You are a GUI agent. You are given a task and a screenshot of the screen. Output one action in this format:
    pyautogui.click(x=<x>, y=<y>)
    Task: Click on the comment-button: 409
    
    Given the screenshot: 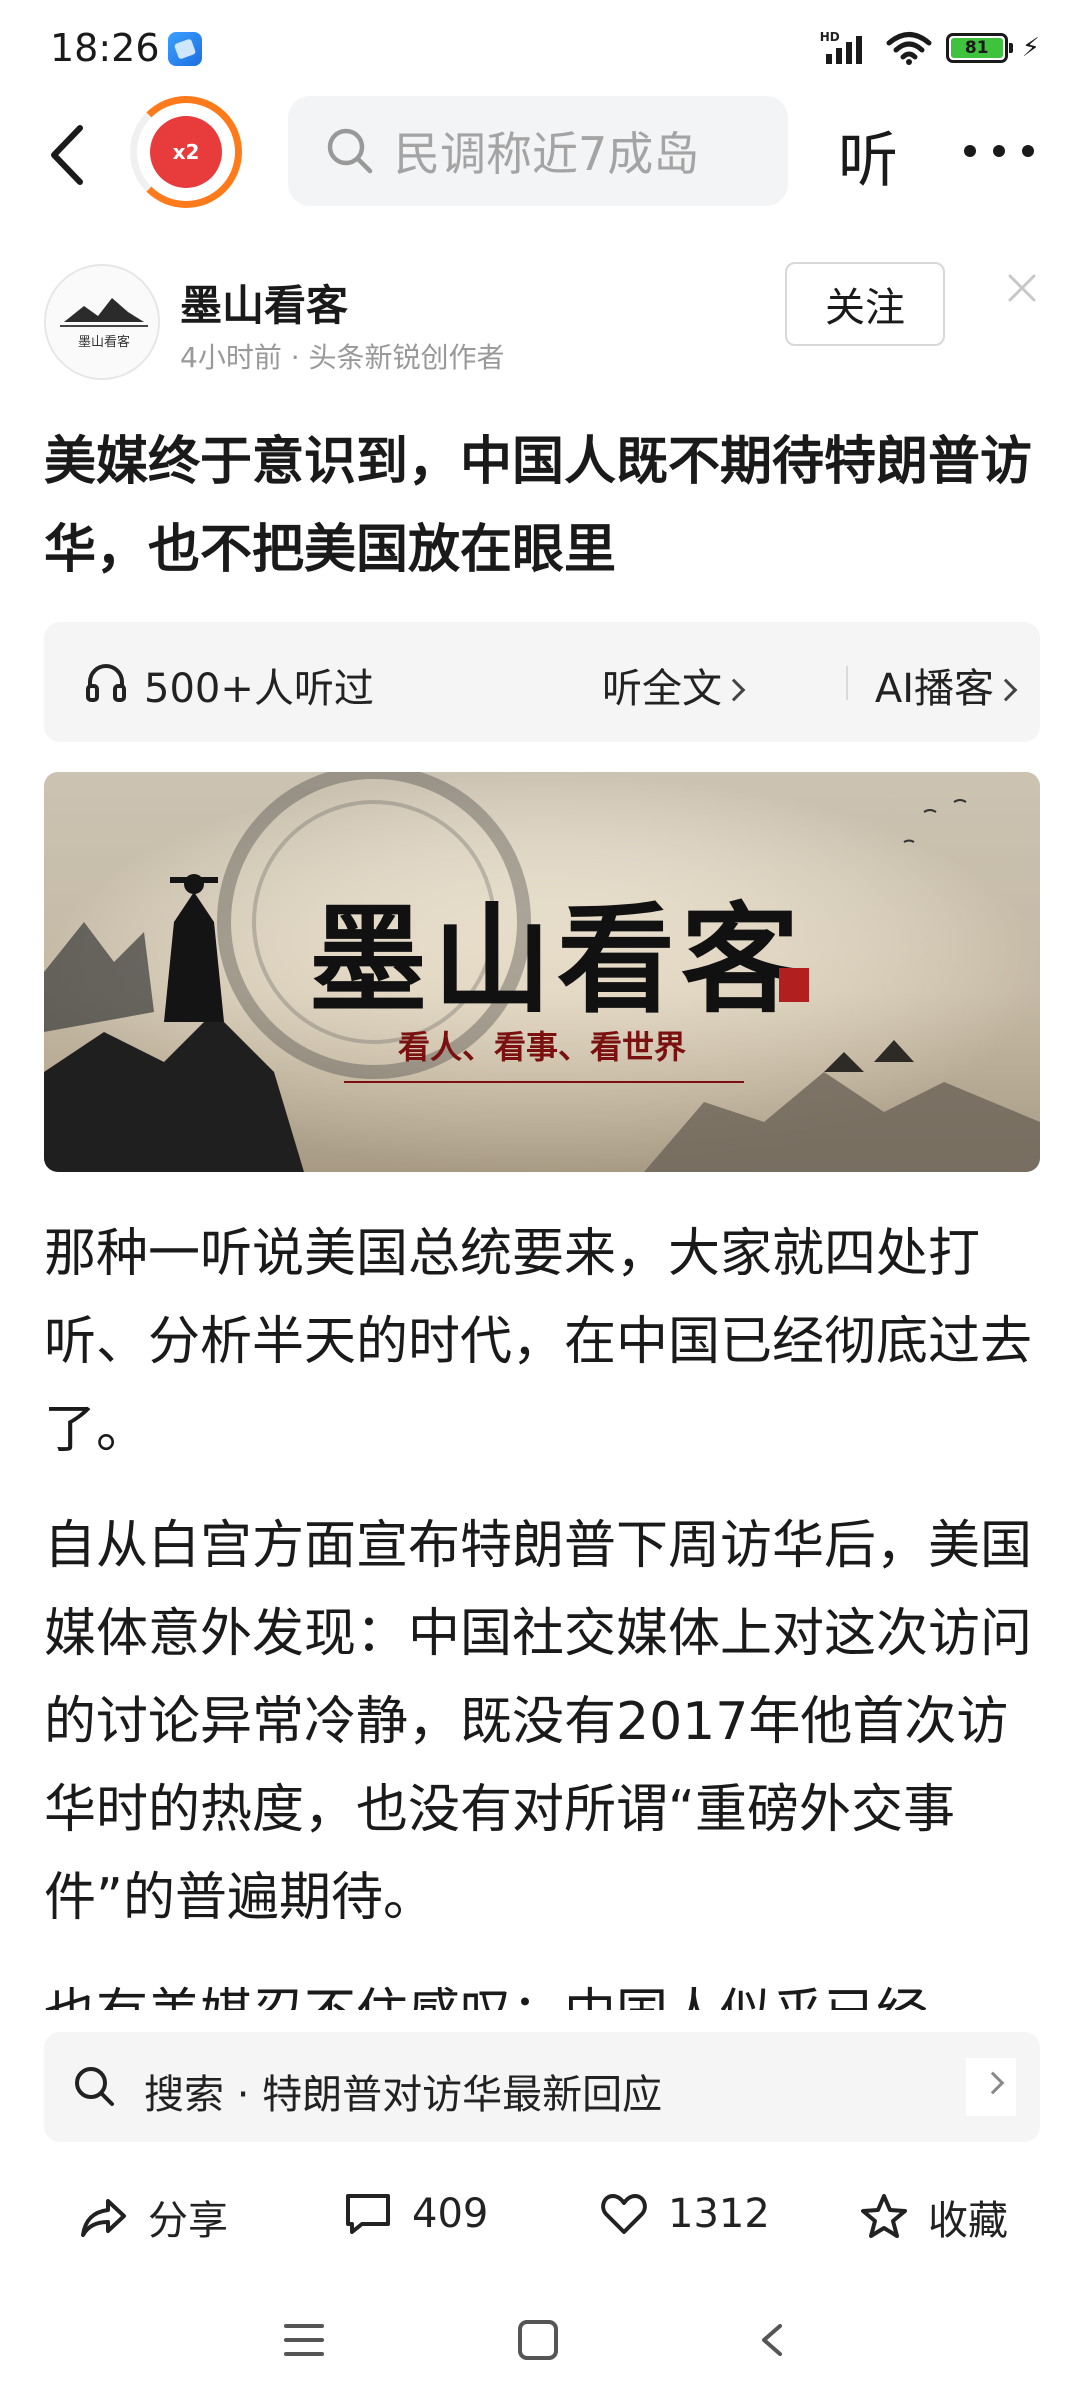 What is the action you would take?
    pyautogui.click(x=415, y=2214)
    